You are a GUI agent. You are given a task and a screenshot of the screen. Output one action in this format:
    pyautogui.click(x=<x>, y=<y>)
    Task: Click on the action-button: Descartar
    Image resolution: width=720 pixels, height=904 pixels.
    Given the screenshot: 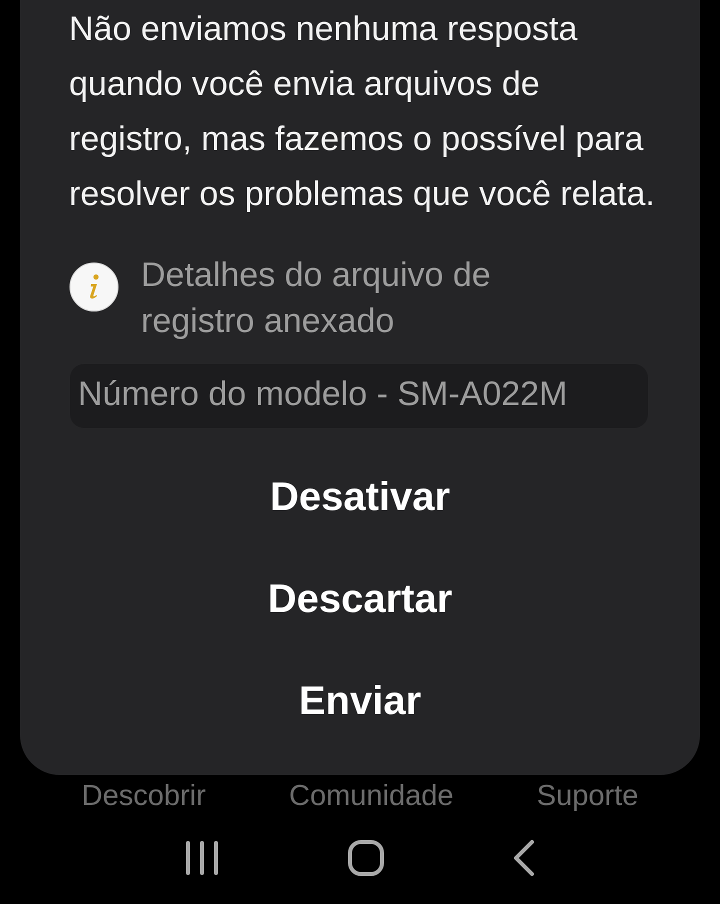 What is the action you would take?
    pyautogui.click(x=360, y=599)
    